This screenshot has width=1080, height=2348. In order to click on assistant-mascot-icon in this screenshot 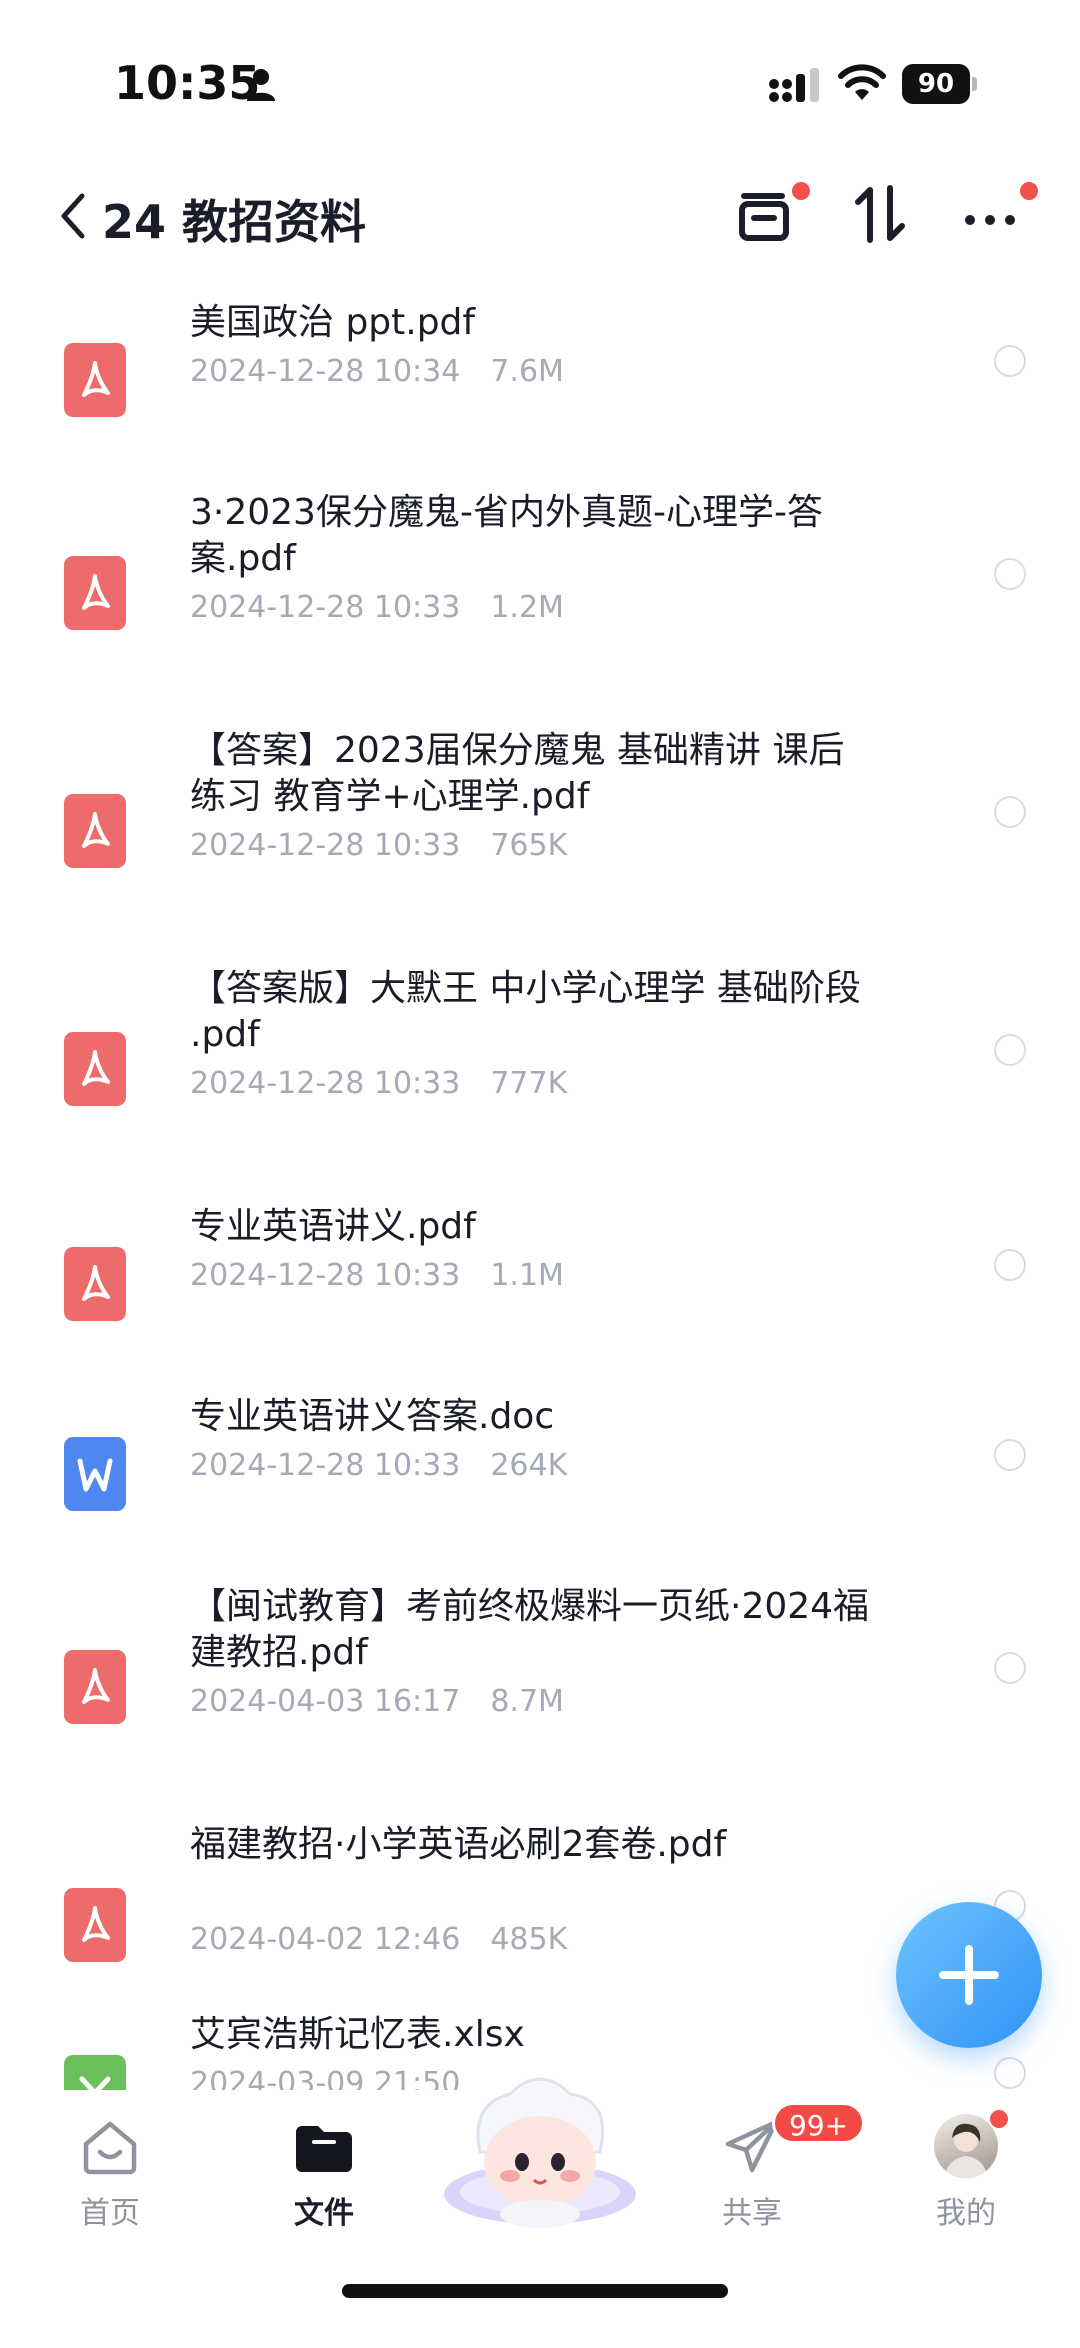, I will do `click(540, 2149)`.